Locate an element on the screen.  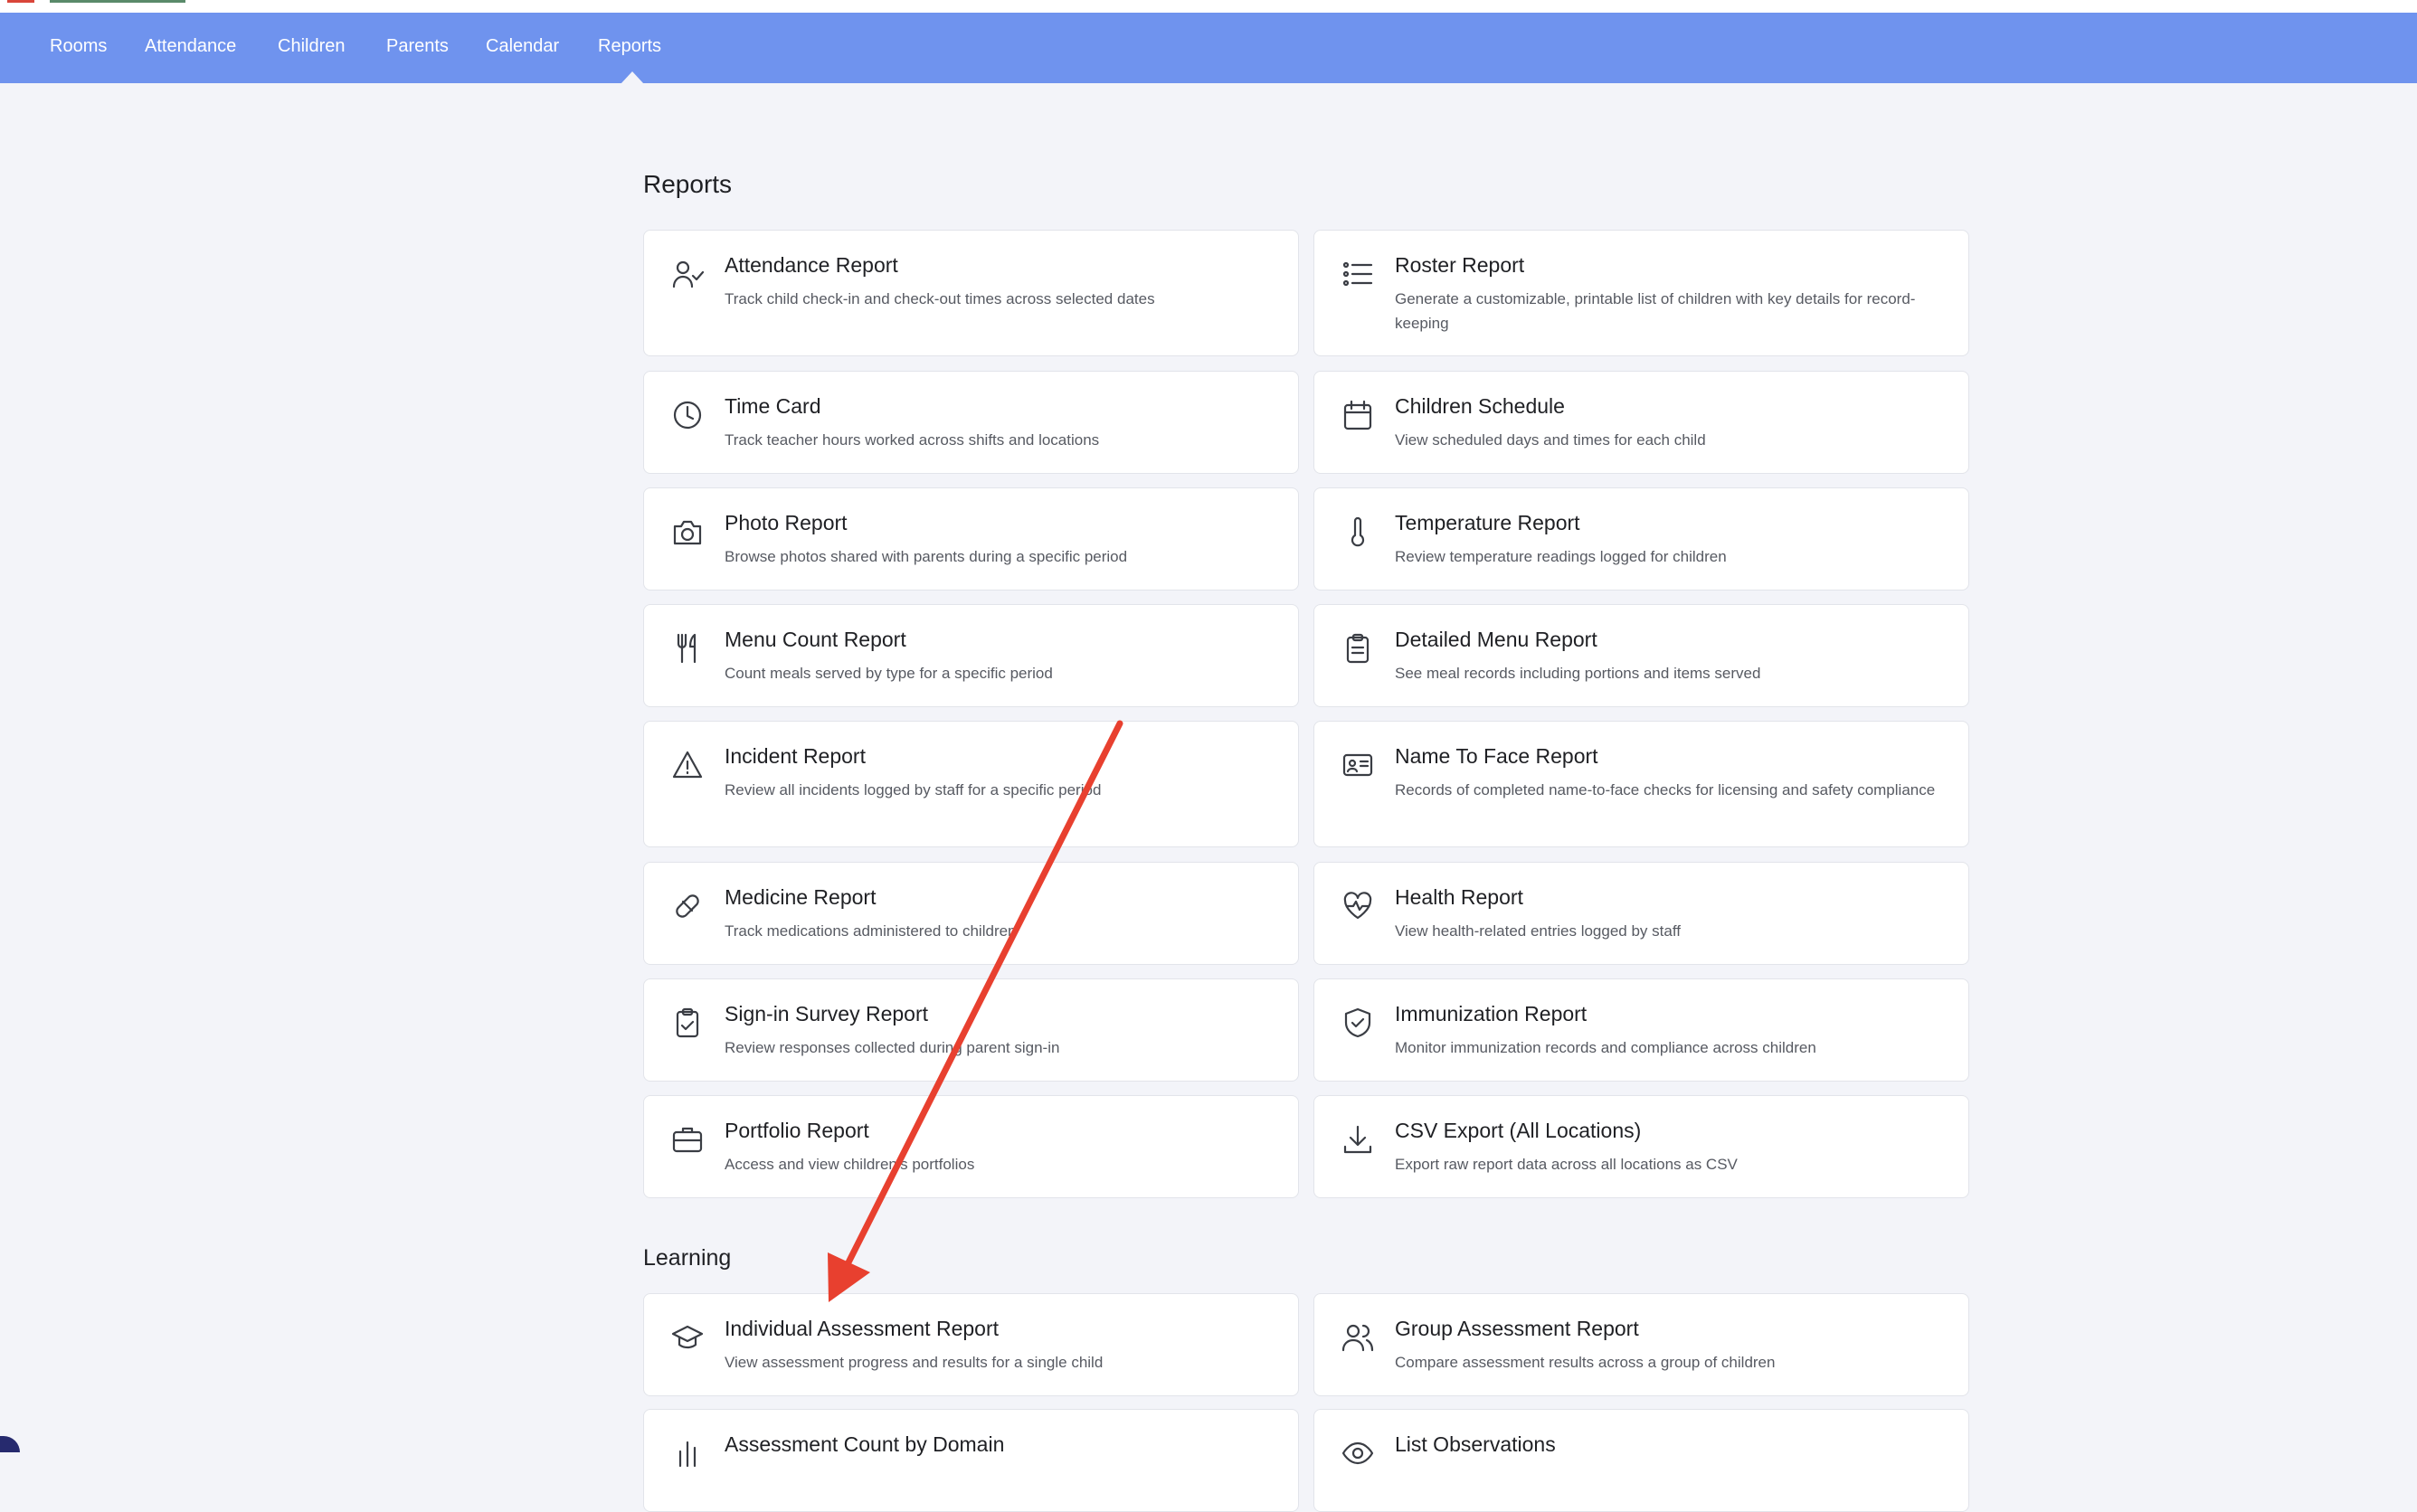
report-card: List Observations is located at coordinates (1641, 1460).